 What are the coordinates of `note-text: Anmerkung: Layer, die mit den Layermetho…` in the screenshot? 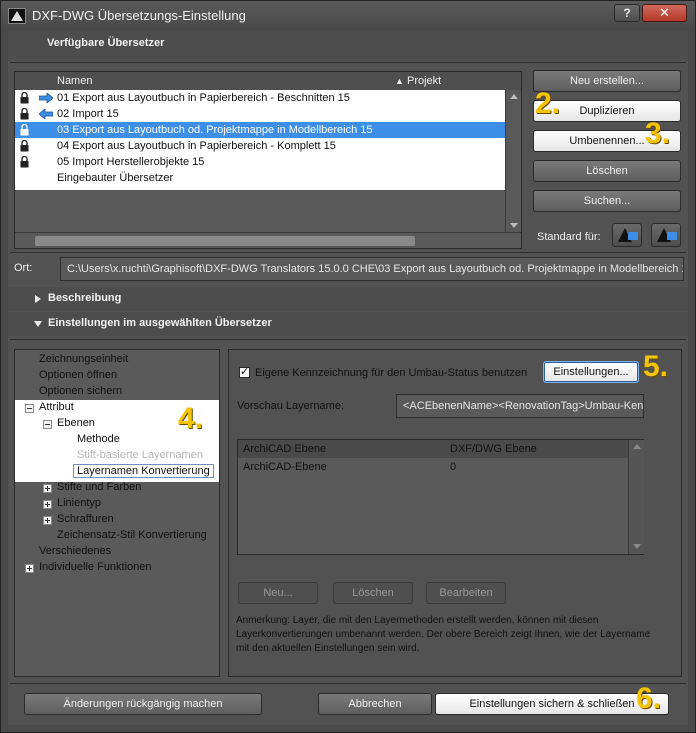 It's located at (443, 634).